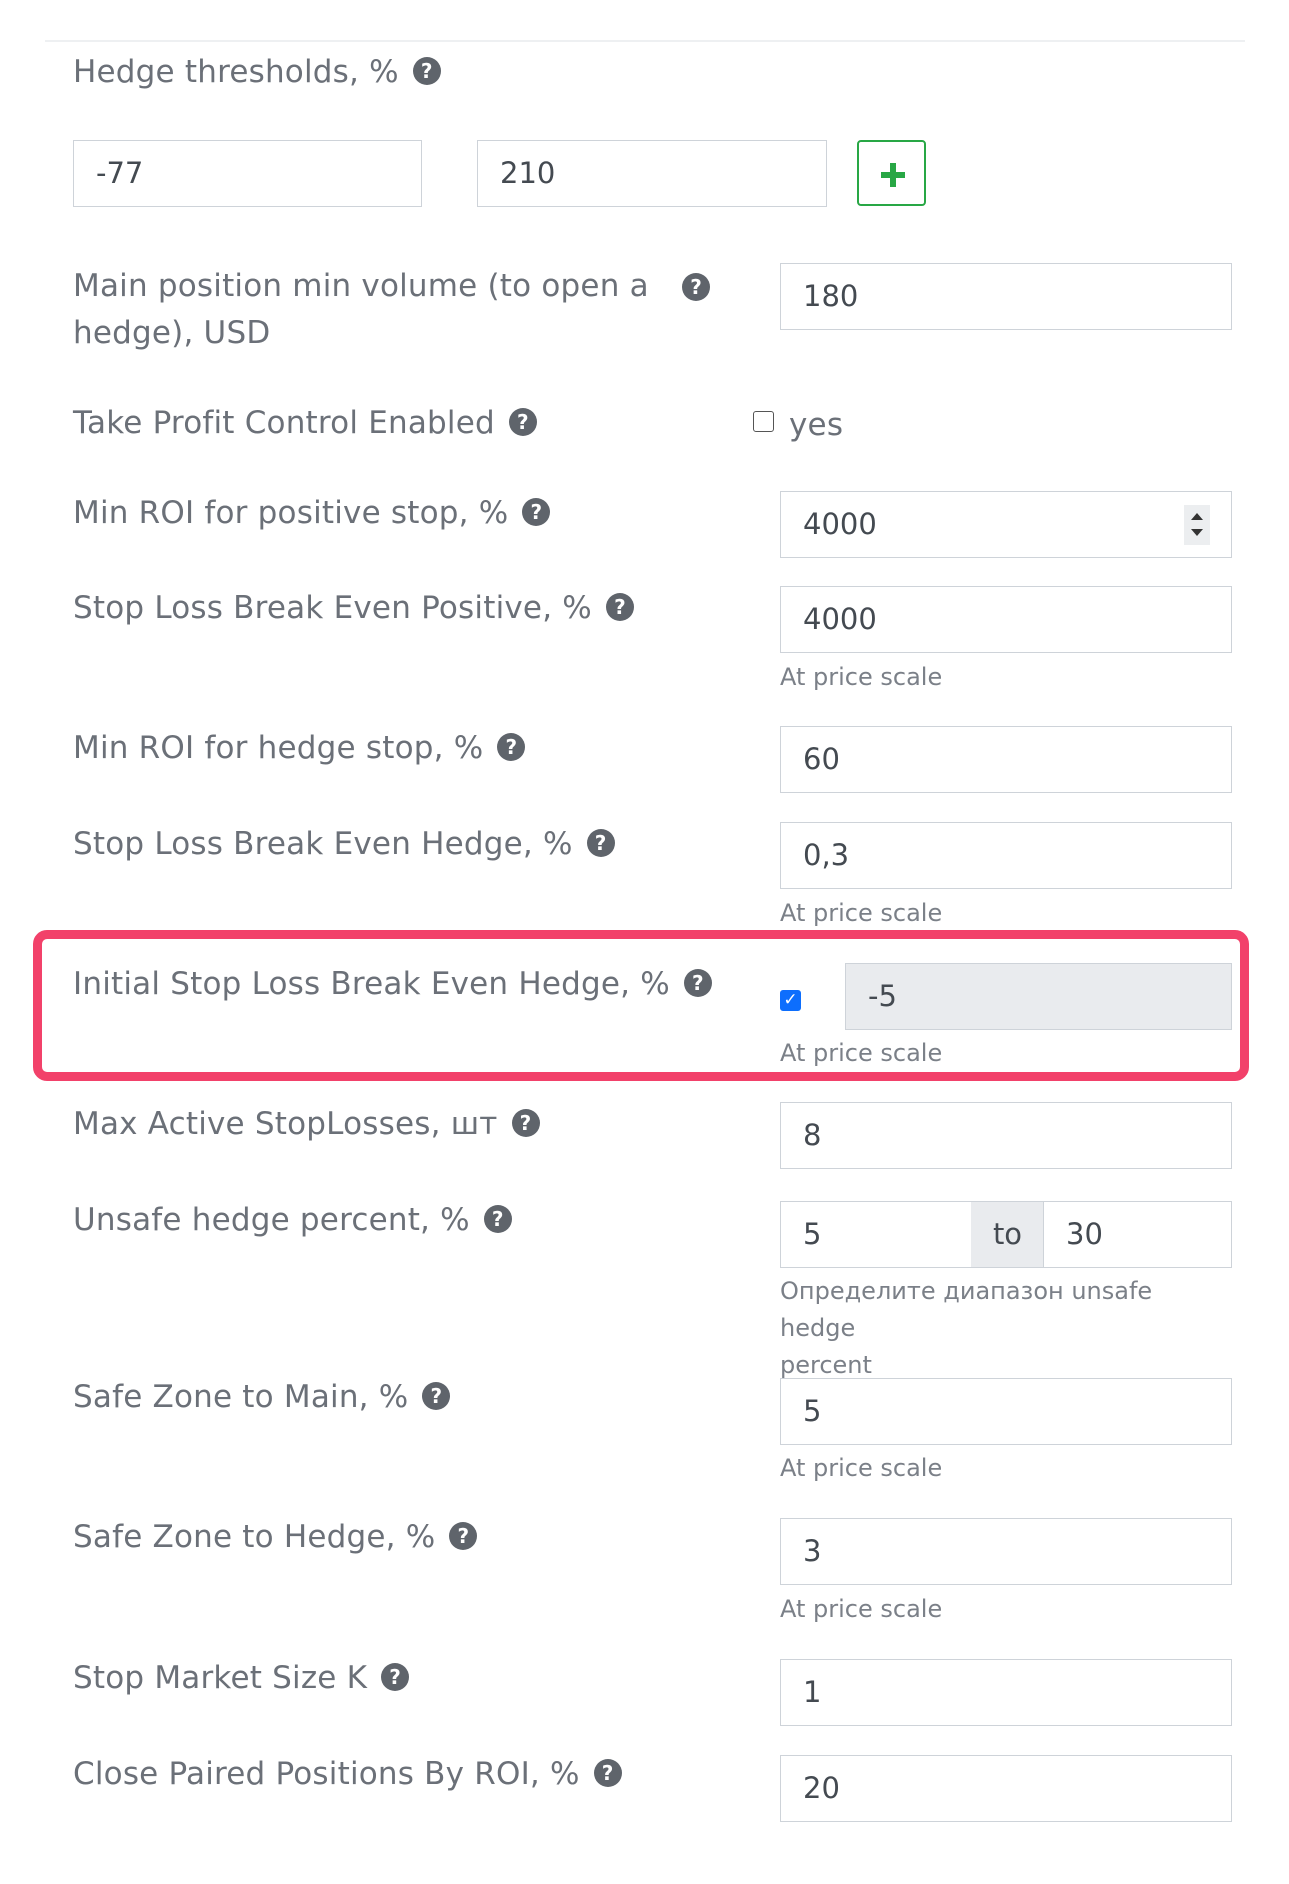 This screenshot has width=1289, height=1884. Describe the element at coordinates (1006, 855) in the screenshot. I see `stop-loss-be-hedge-input: 0,3` at that location.